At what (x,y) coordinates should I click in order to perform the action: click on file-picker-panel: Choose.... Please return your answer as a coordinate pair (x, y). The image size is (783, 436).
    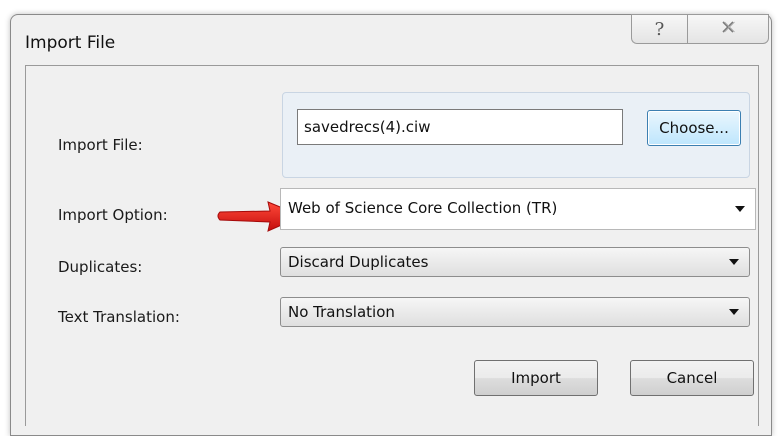
    Looking at the image, I should click on (516, 135).